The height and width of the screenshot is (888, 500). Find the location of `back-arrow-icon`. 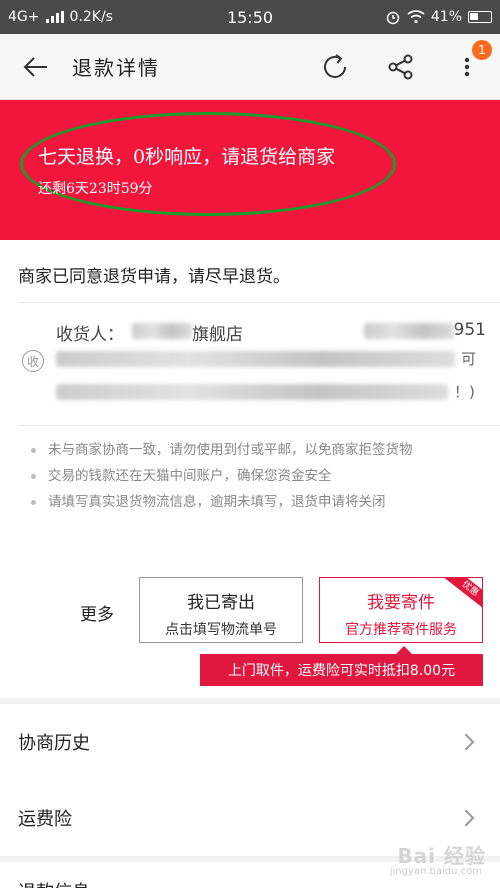

back-arrow-icon is located at coordinates (35, 66).